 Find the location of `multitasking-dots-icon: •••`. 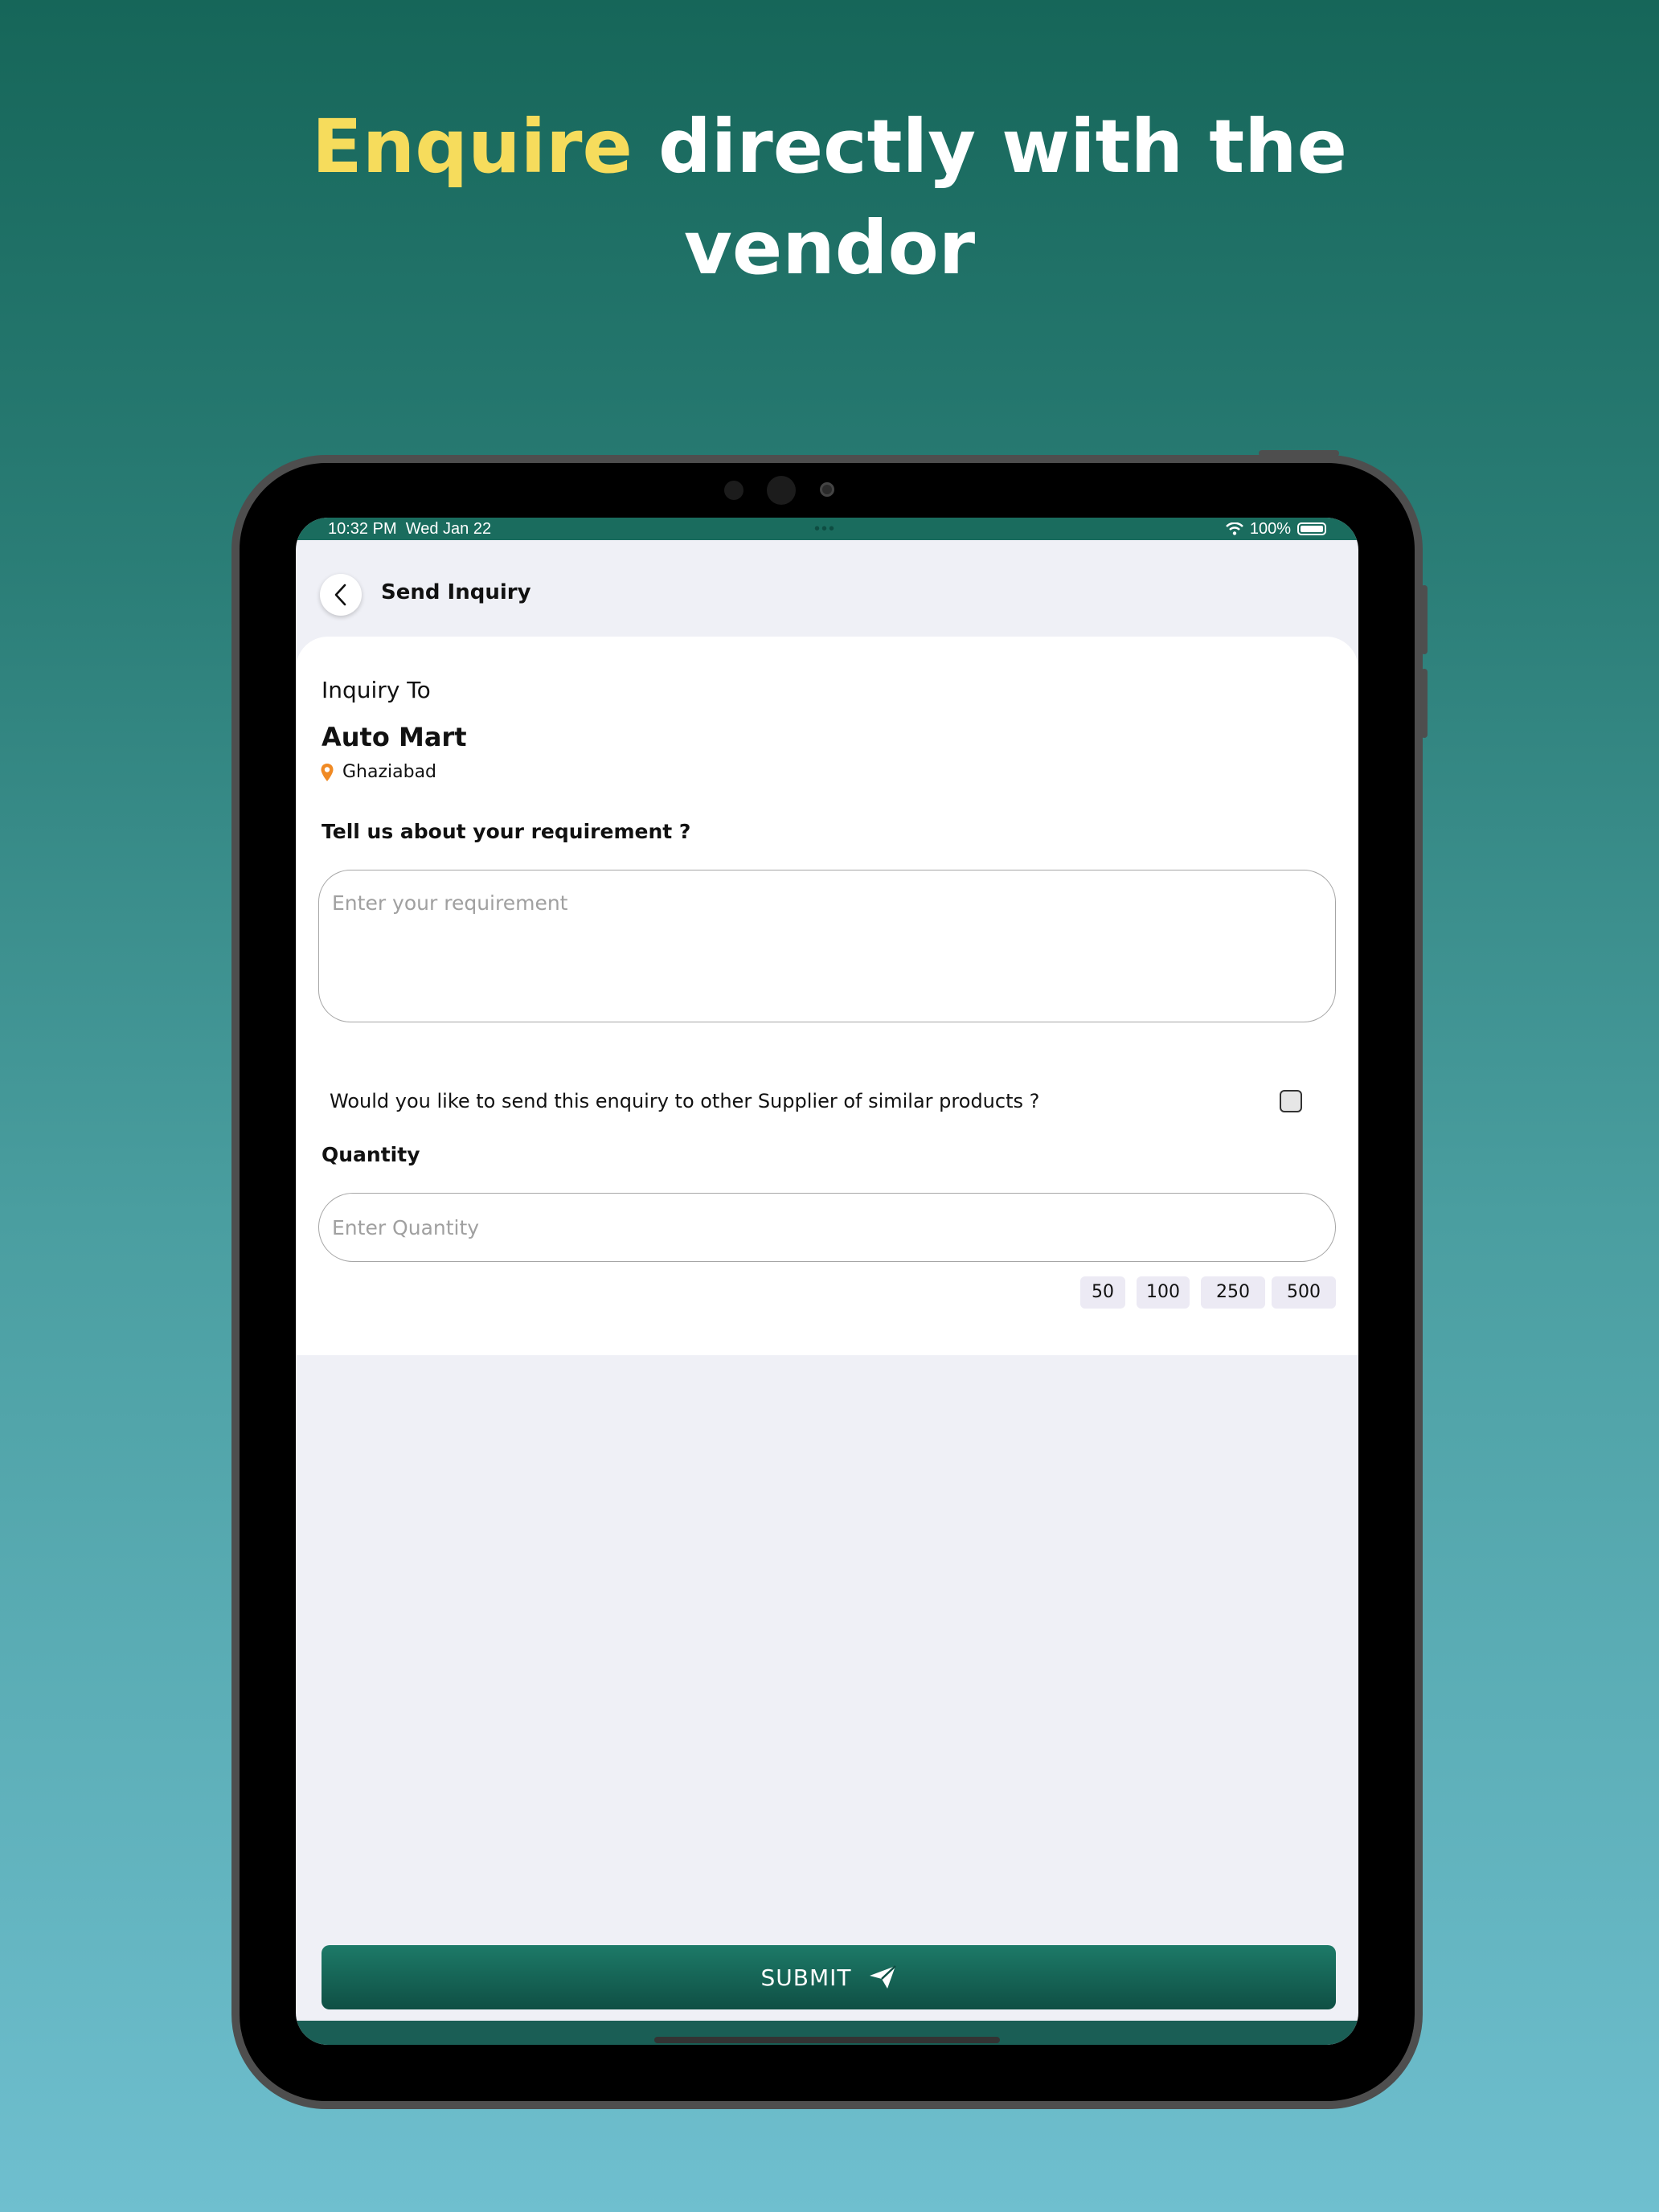

multitasking-dots-icon: ••• is located at coordinates (825, 529).